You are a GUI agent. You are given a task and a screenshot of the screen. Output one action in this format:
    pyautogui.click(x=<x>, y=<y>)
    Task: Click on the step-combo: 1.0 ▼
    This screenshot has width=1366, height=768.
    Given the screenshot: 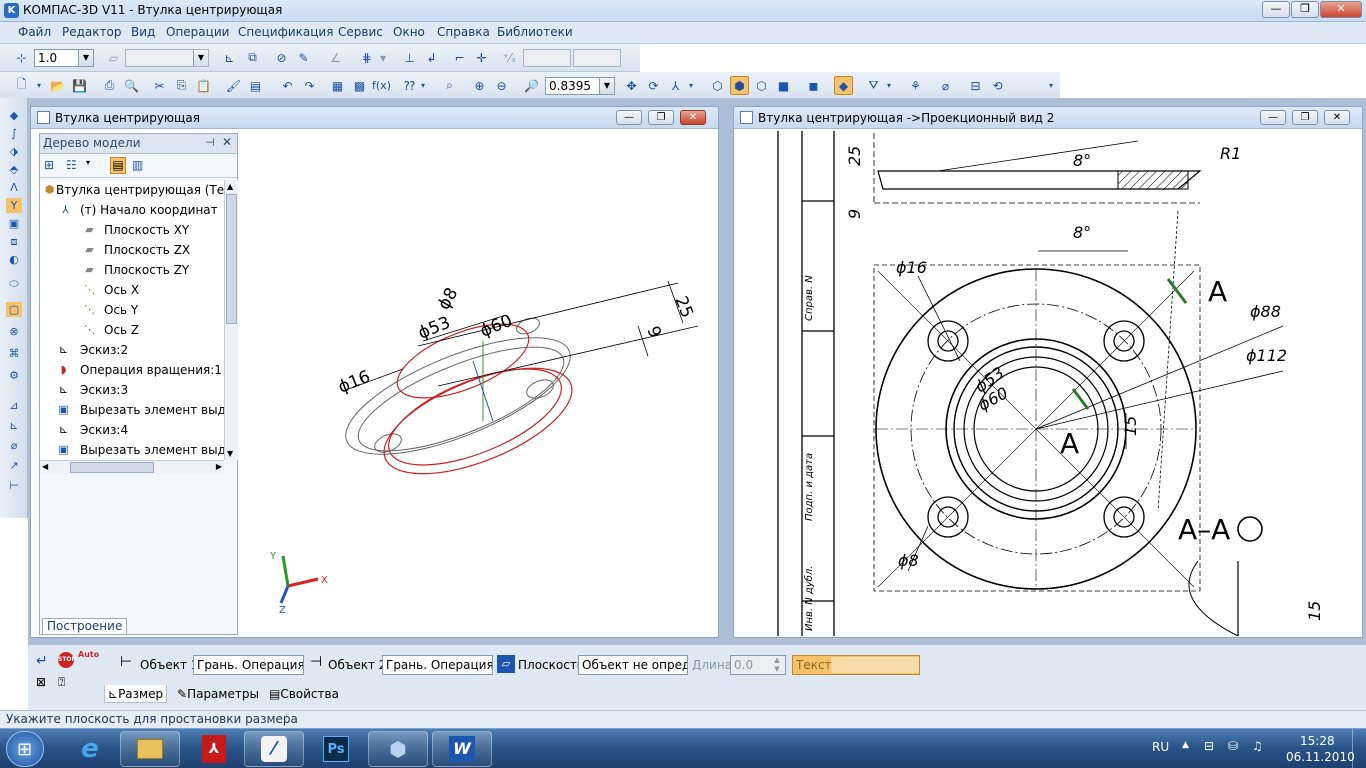 What is the action you would take?
    pyautogui.click(x=64, y=58)
    